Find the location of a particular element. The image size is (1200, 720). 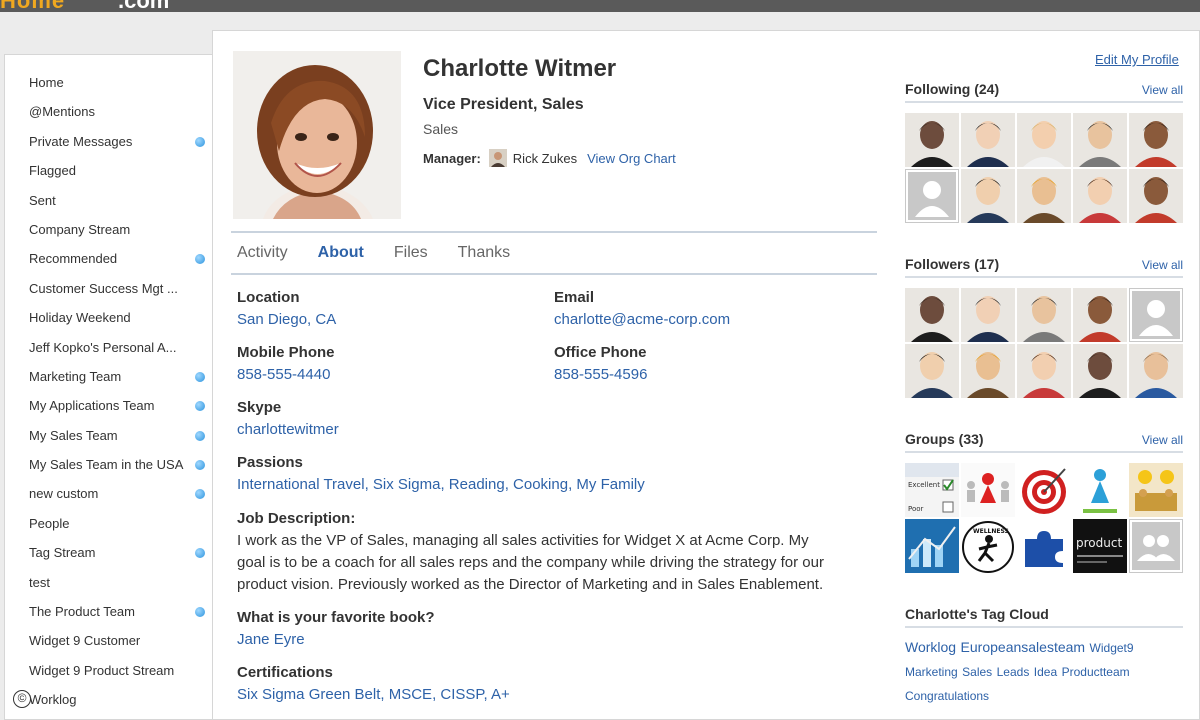

tag-link: Productteam is located at coordinates (1096, 672).